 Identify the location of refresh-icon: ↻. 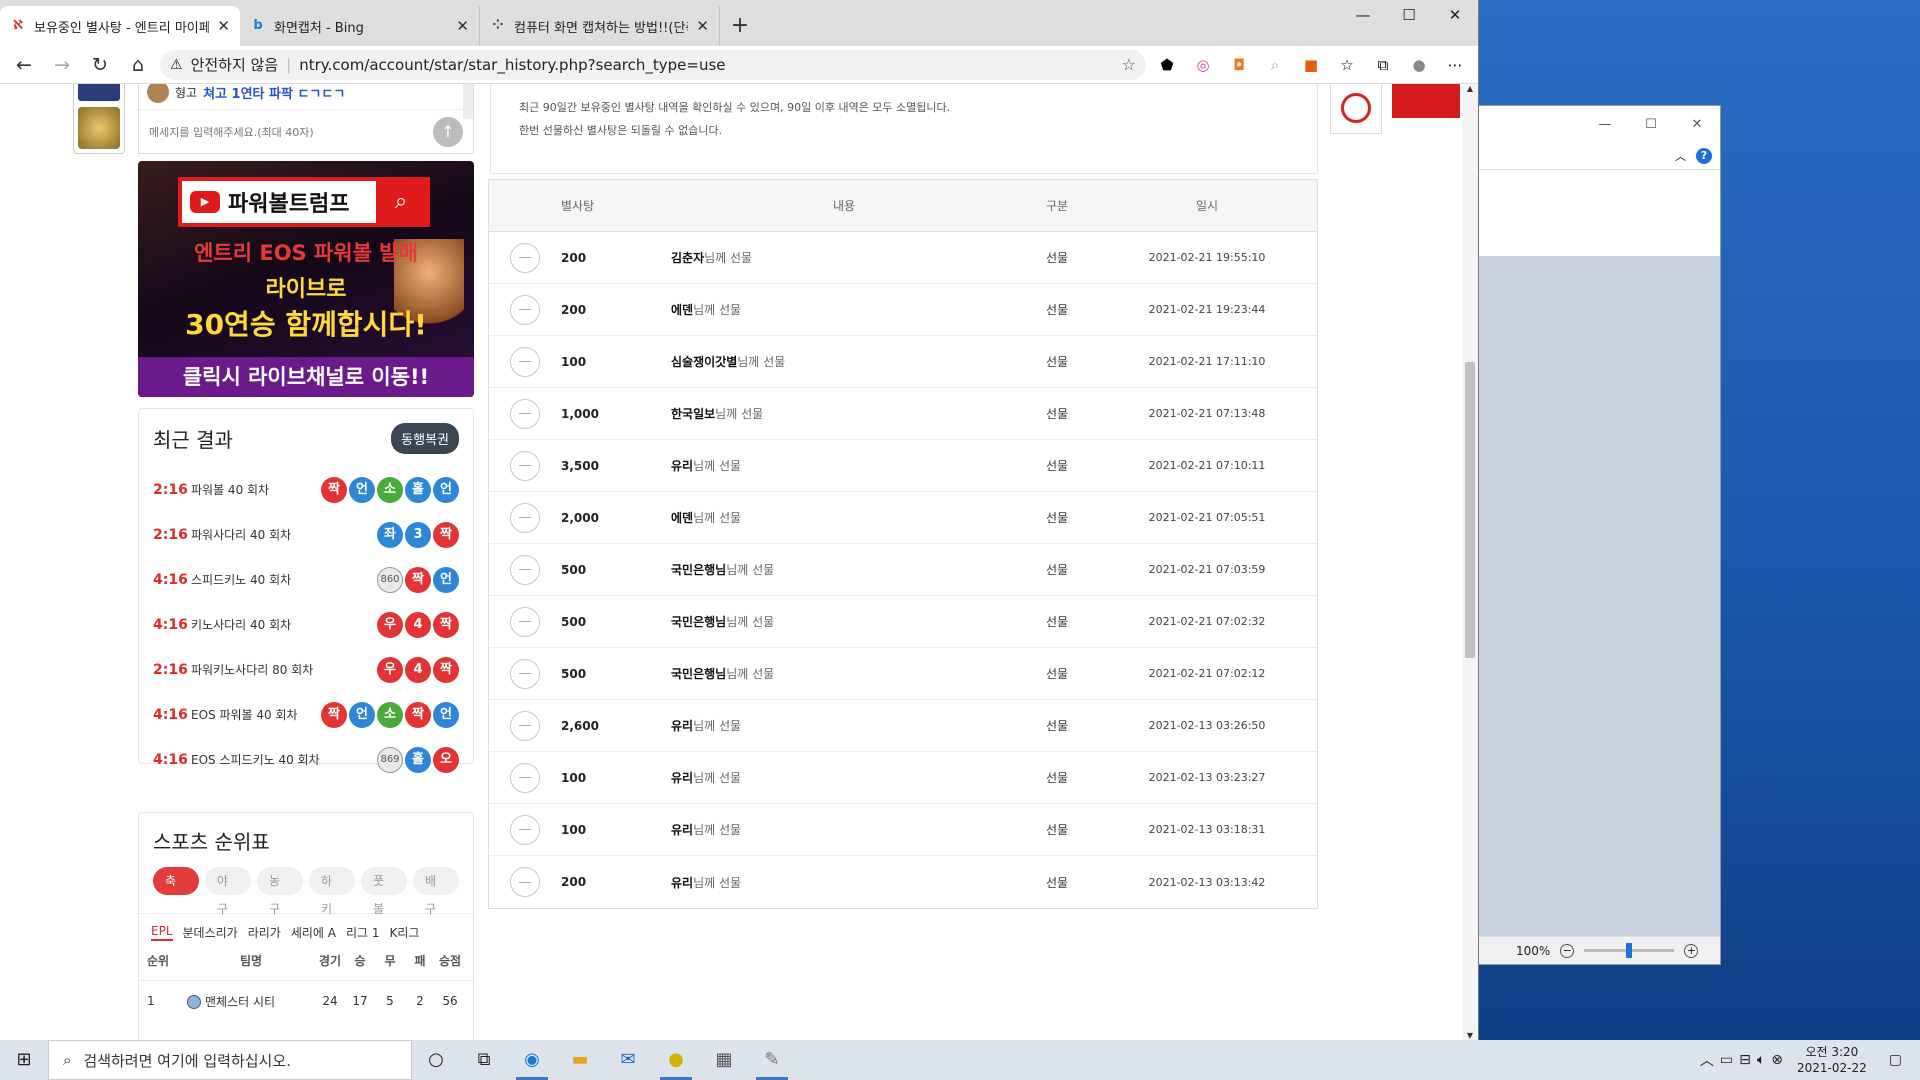
(100, 65).